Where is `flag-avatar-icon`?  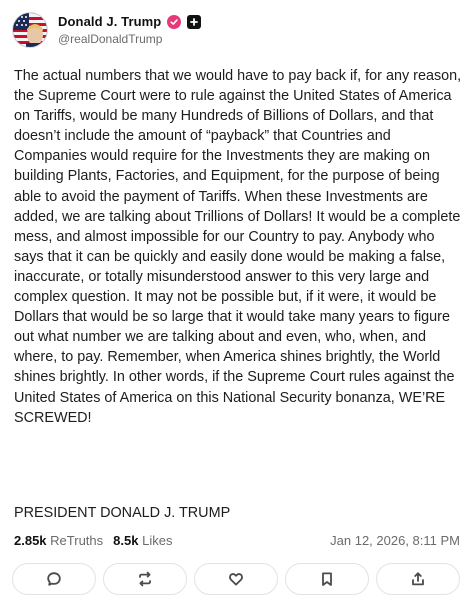
flag-avatar-icon is located at coordinates (30, 30).